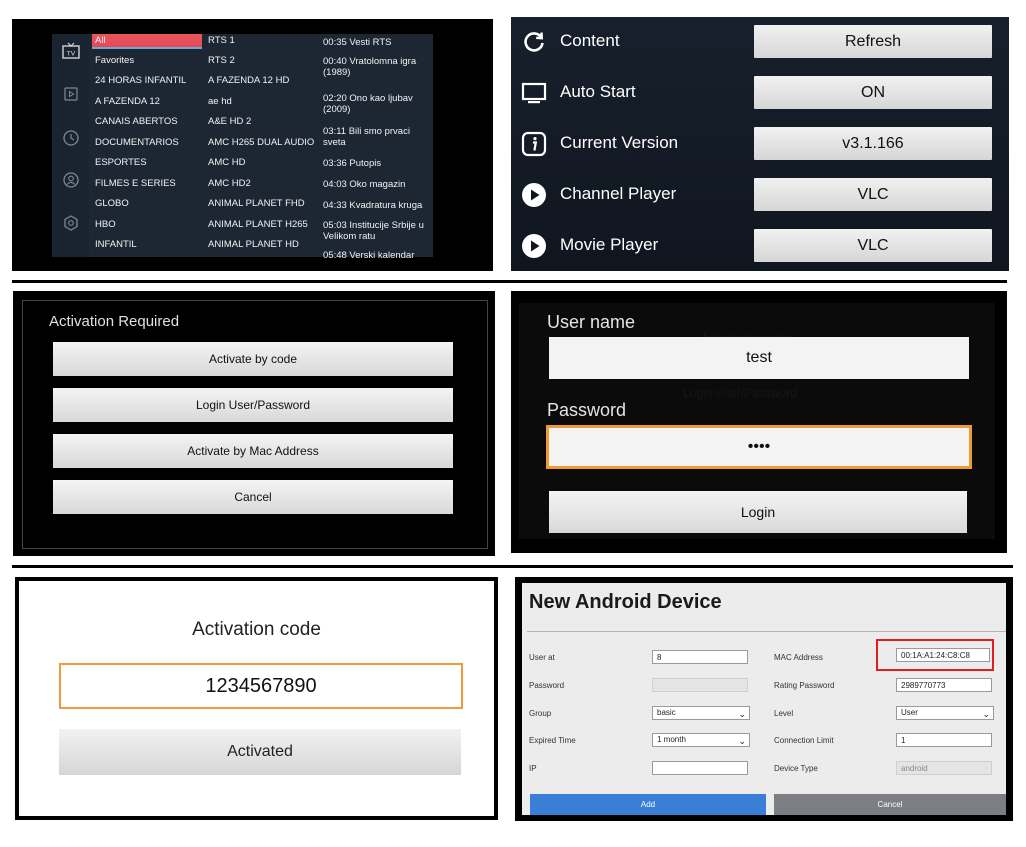  I want to click on password-input: ••••, so click(759, 447).